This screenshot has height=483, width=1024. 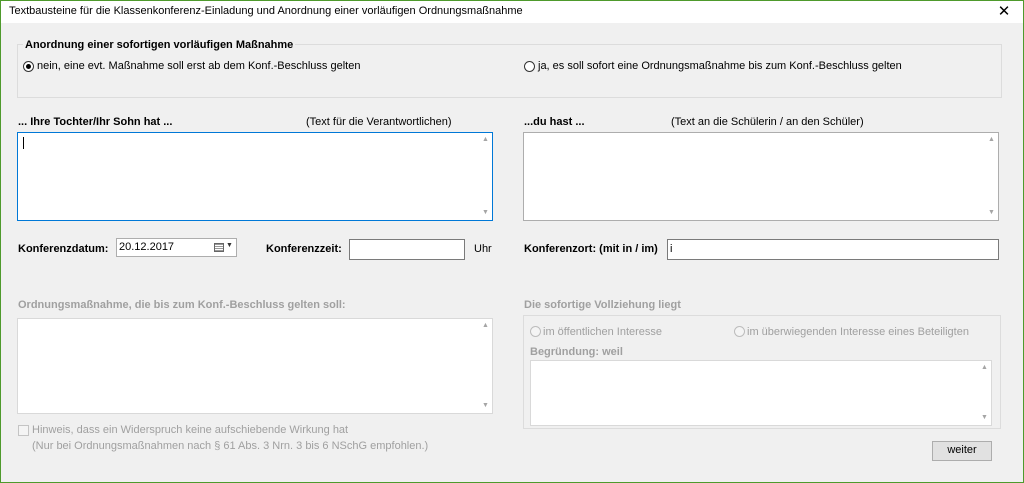 What do you see at coordinates (602, 305) in the screenshot?
I see `vollziehung-label: Die sofortige Vollziehung liegt` at bounding box center [602, 305].